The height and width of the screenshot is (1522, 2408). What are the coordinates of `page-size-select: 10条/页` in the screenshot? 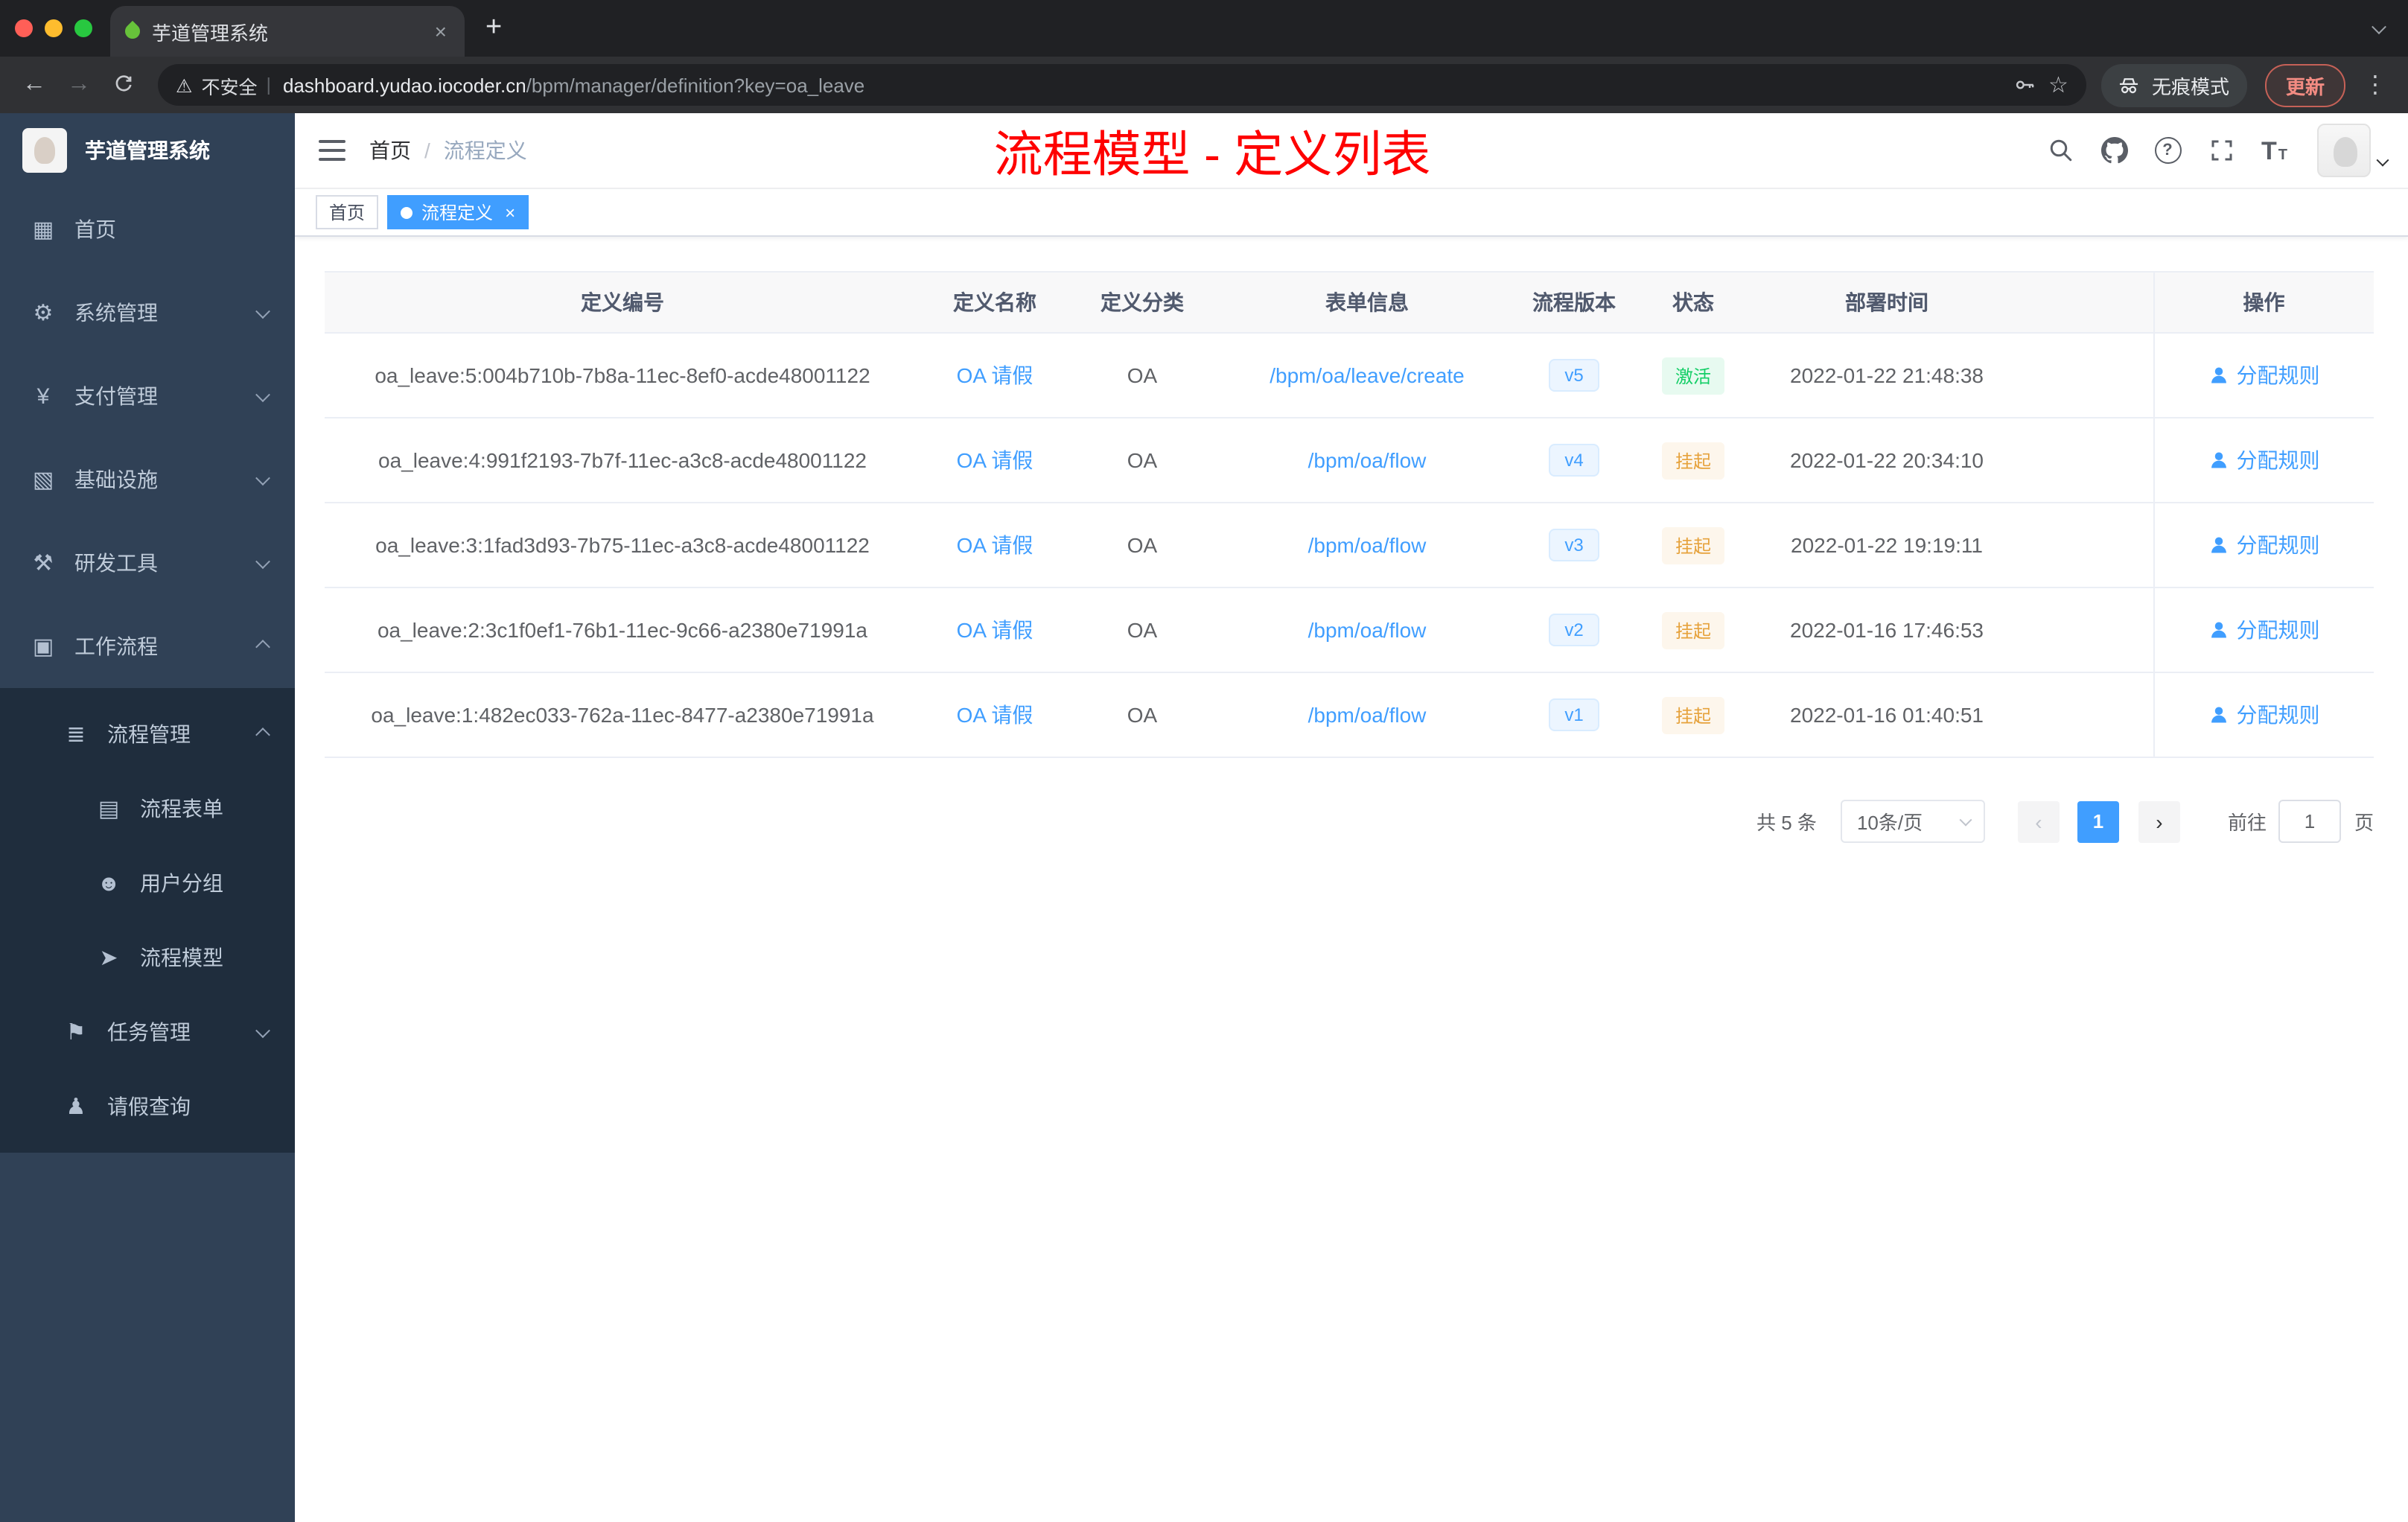 It's located at (1912, 821).